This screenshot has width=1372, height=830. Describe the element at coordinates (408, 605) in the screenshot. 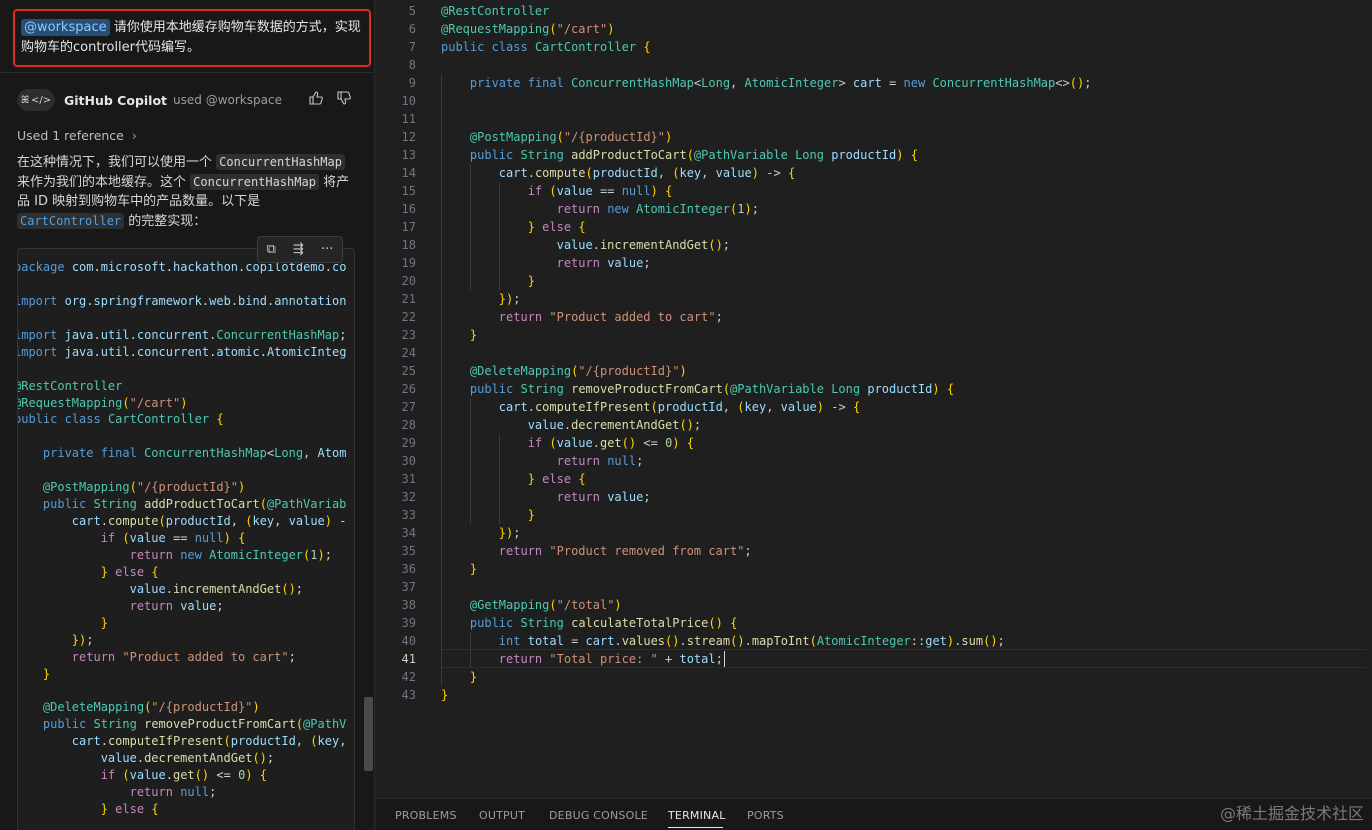

I see `line-number: 38` at that location.